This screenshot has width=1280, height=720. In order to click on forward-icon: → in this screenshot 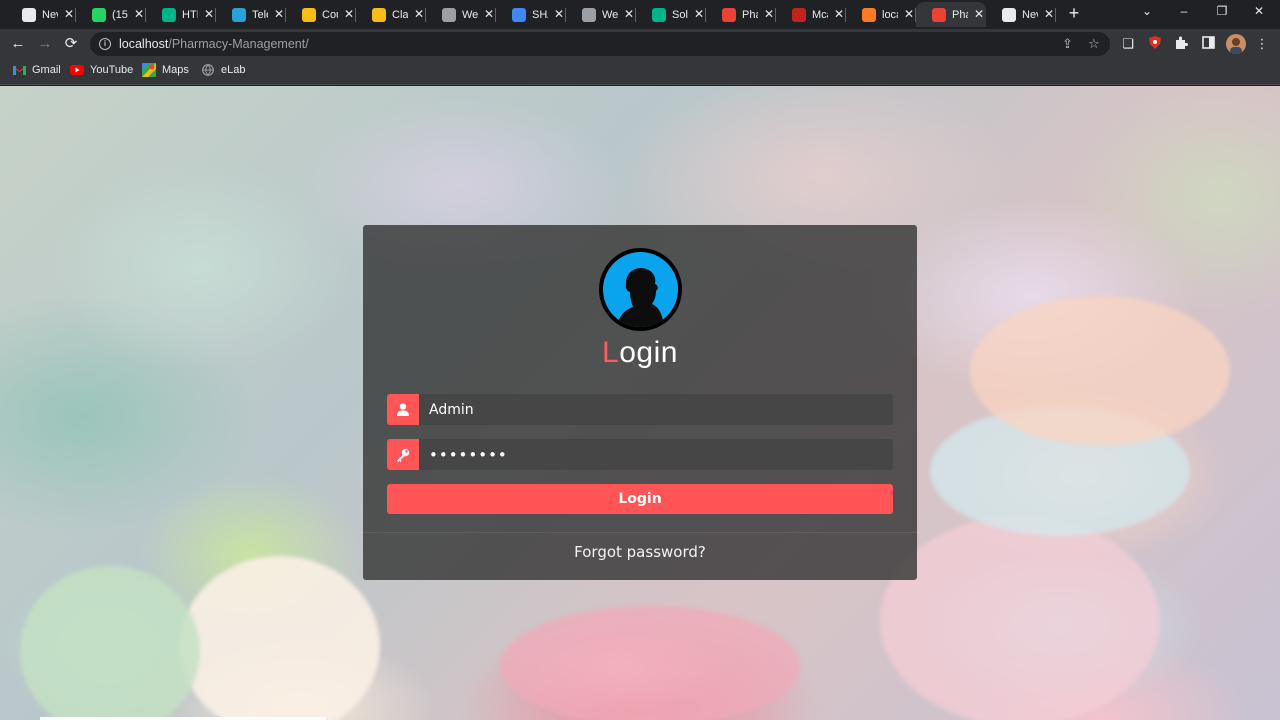, I will do `click(45, 44)`.